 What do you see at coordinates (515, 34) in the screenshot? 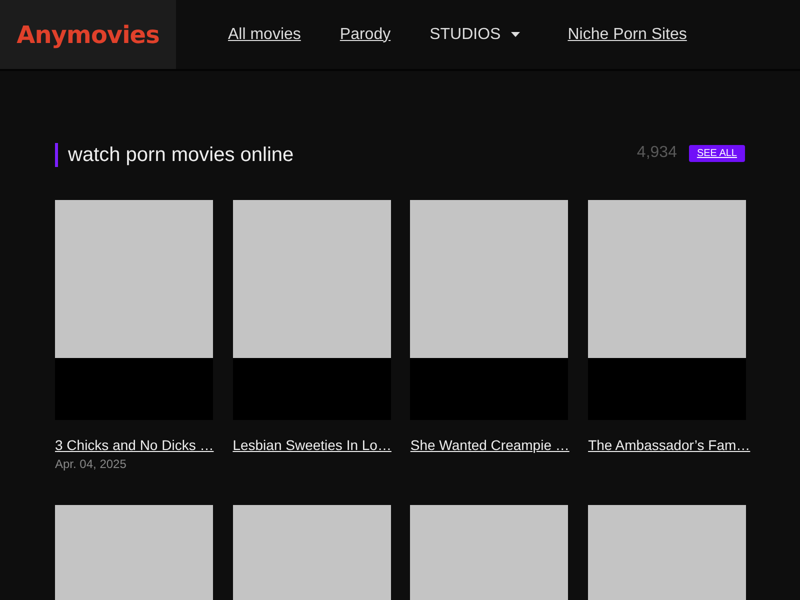
I see `caret-icon` at bounding box center [515, 34].